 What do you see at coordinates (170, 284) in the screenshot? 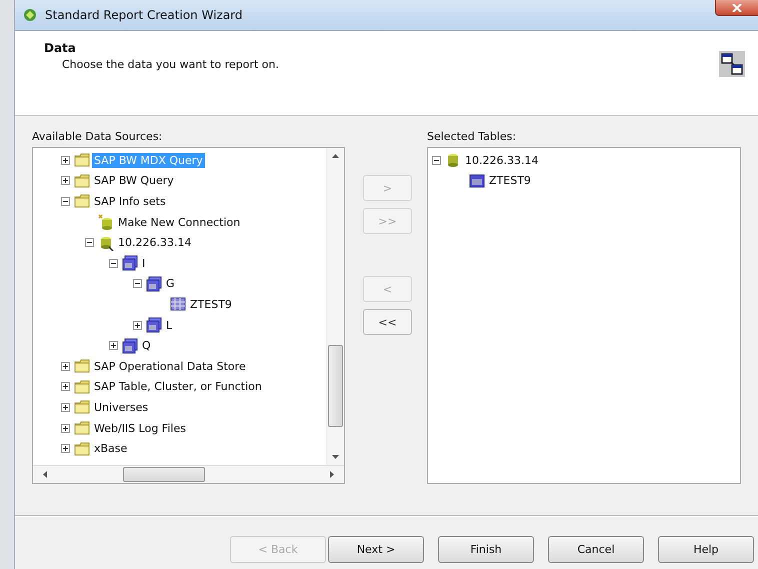
I see `tree-item: G` at bounding box center [170, 284].